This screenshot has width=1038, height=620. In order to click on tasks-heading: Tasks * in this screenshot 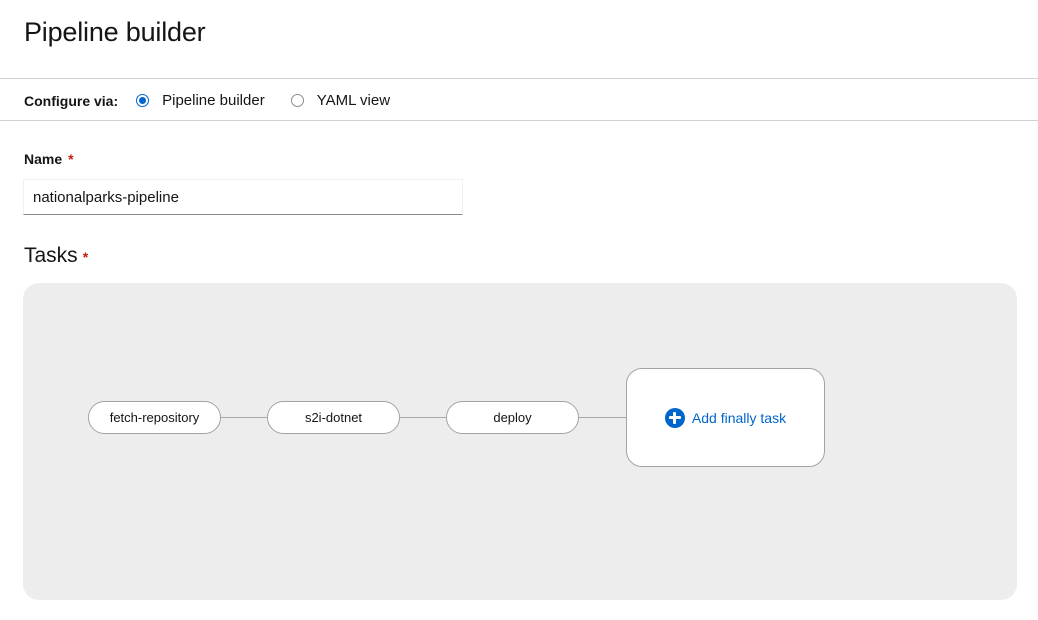, I will do `click(56, 256)`.